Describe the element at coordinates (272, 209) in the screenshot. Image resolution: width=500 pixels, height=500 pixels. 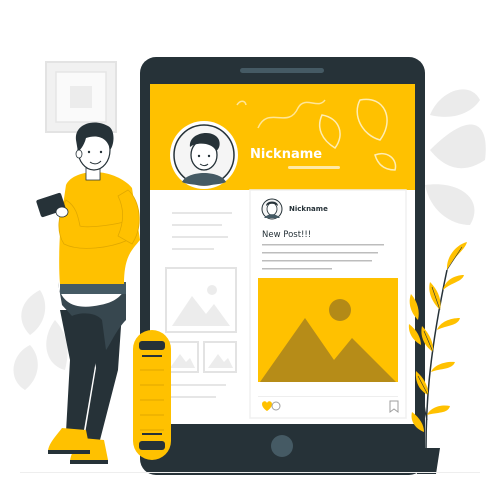
I see `post-author-avatar` at that location.